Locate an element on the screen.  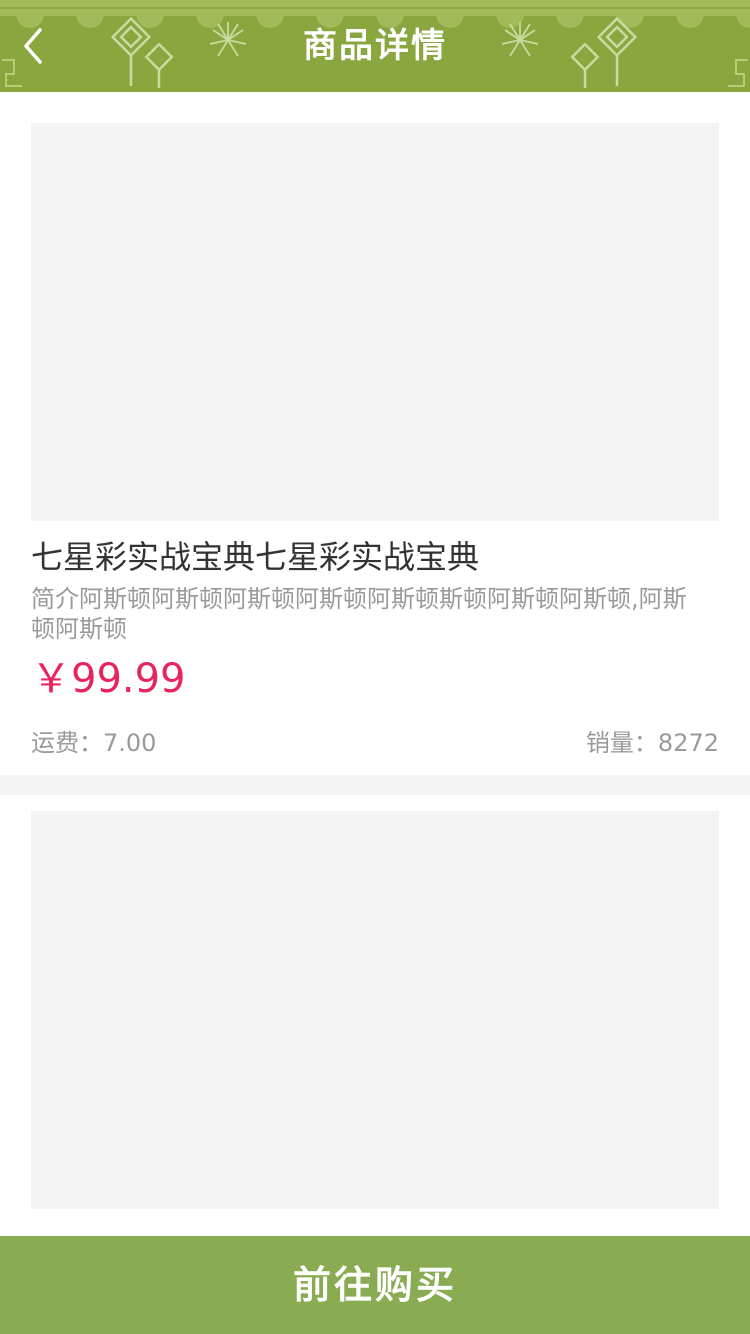
top-navigation-bar: 商品详情 is located at coordinates (375, 46).